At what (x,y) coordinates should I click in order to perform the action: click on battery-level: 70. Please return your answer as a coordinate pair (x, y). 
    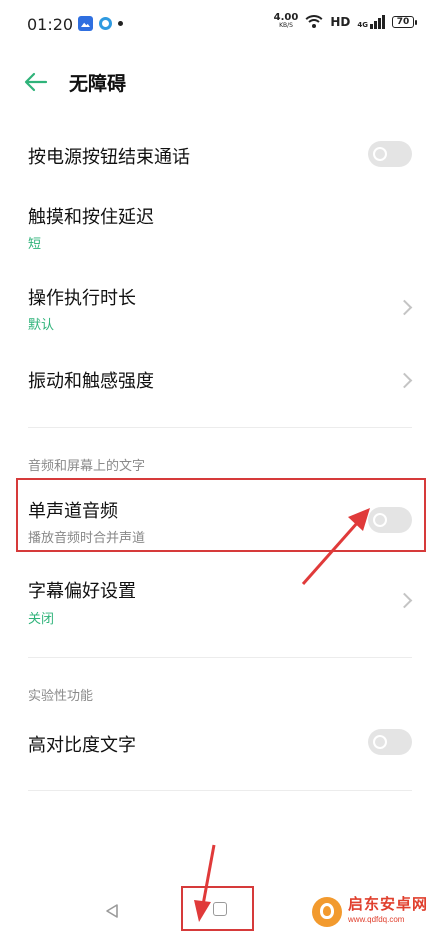
    Looking at the image, I should click on (403, 22).